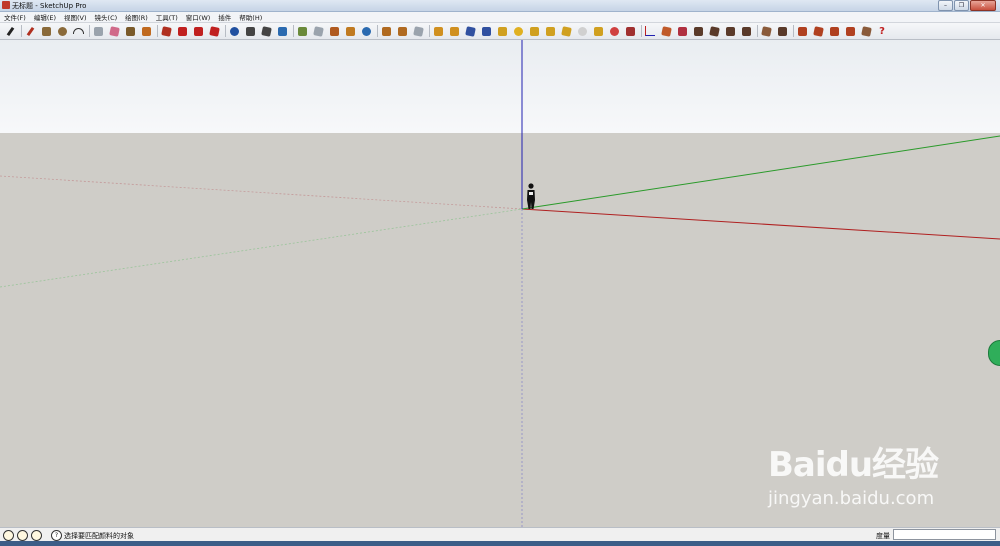 The image size is (1000, 546). I want to click on color-wheel-tool, so click(614, 31).